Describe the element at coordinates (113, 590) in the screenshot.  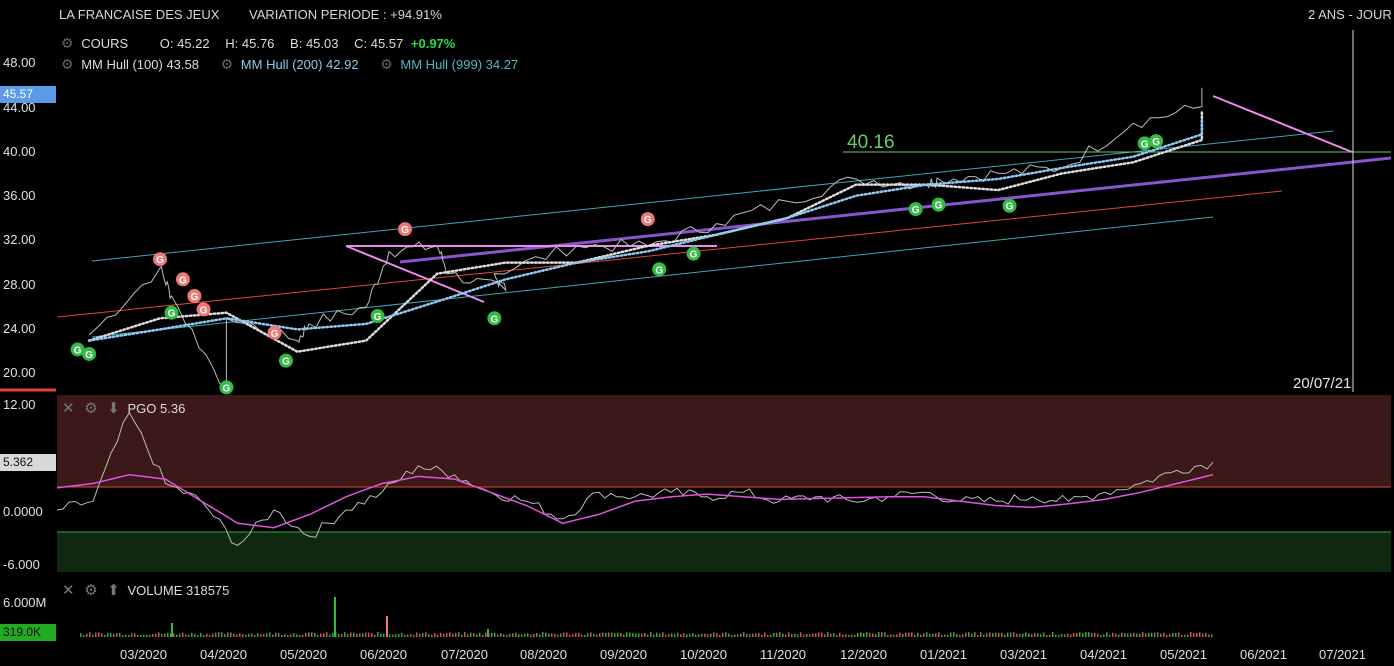
I see `arrow-up-icon: ⬆` at that location.